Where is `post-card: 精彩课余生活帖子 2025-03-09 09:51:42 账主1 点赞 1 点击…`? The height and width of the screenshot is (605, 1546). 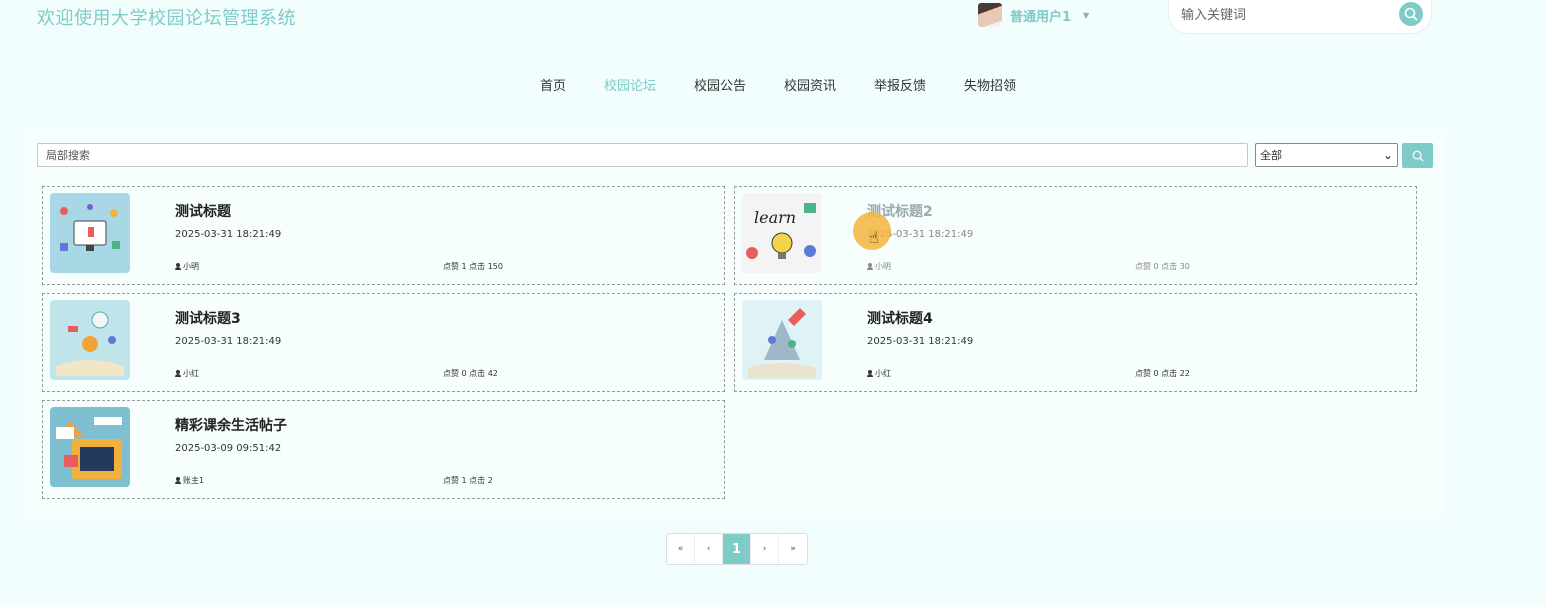 post-card: 精彩课余生活帖子 2025-03-09 09:51:42 账主1 点赞 1 点击… is located at coordinates (383, 449).